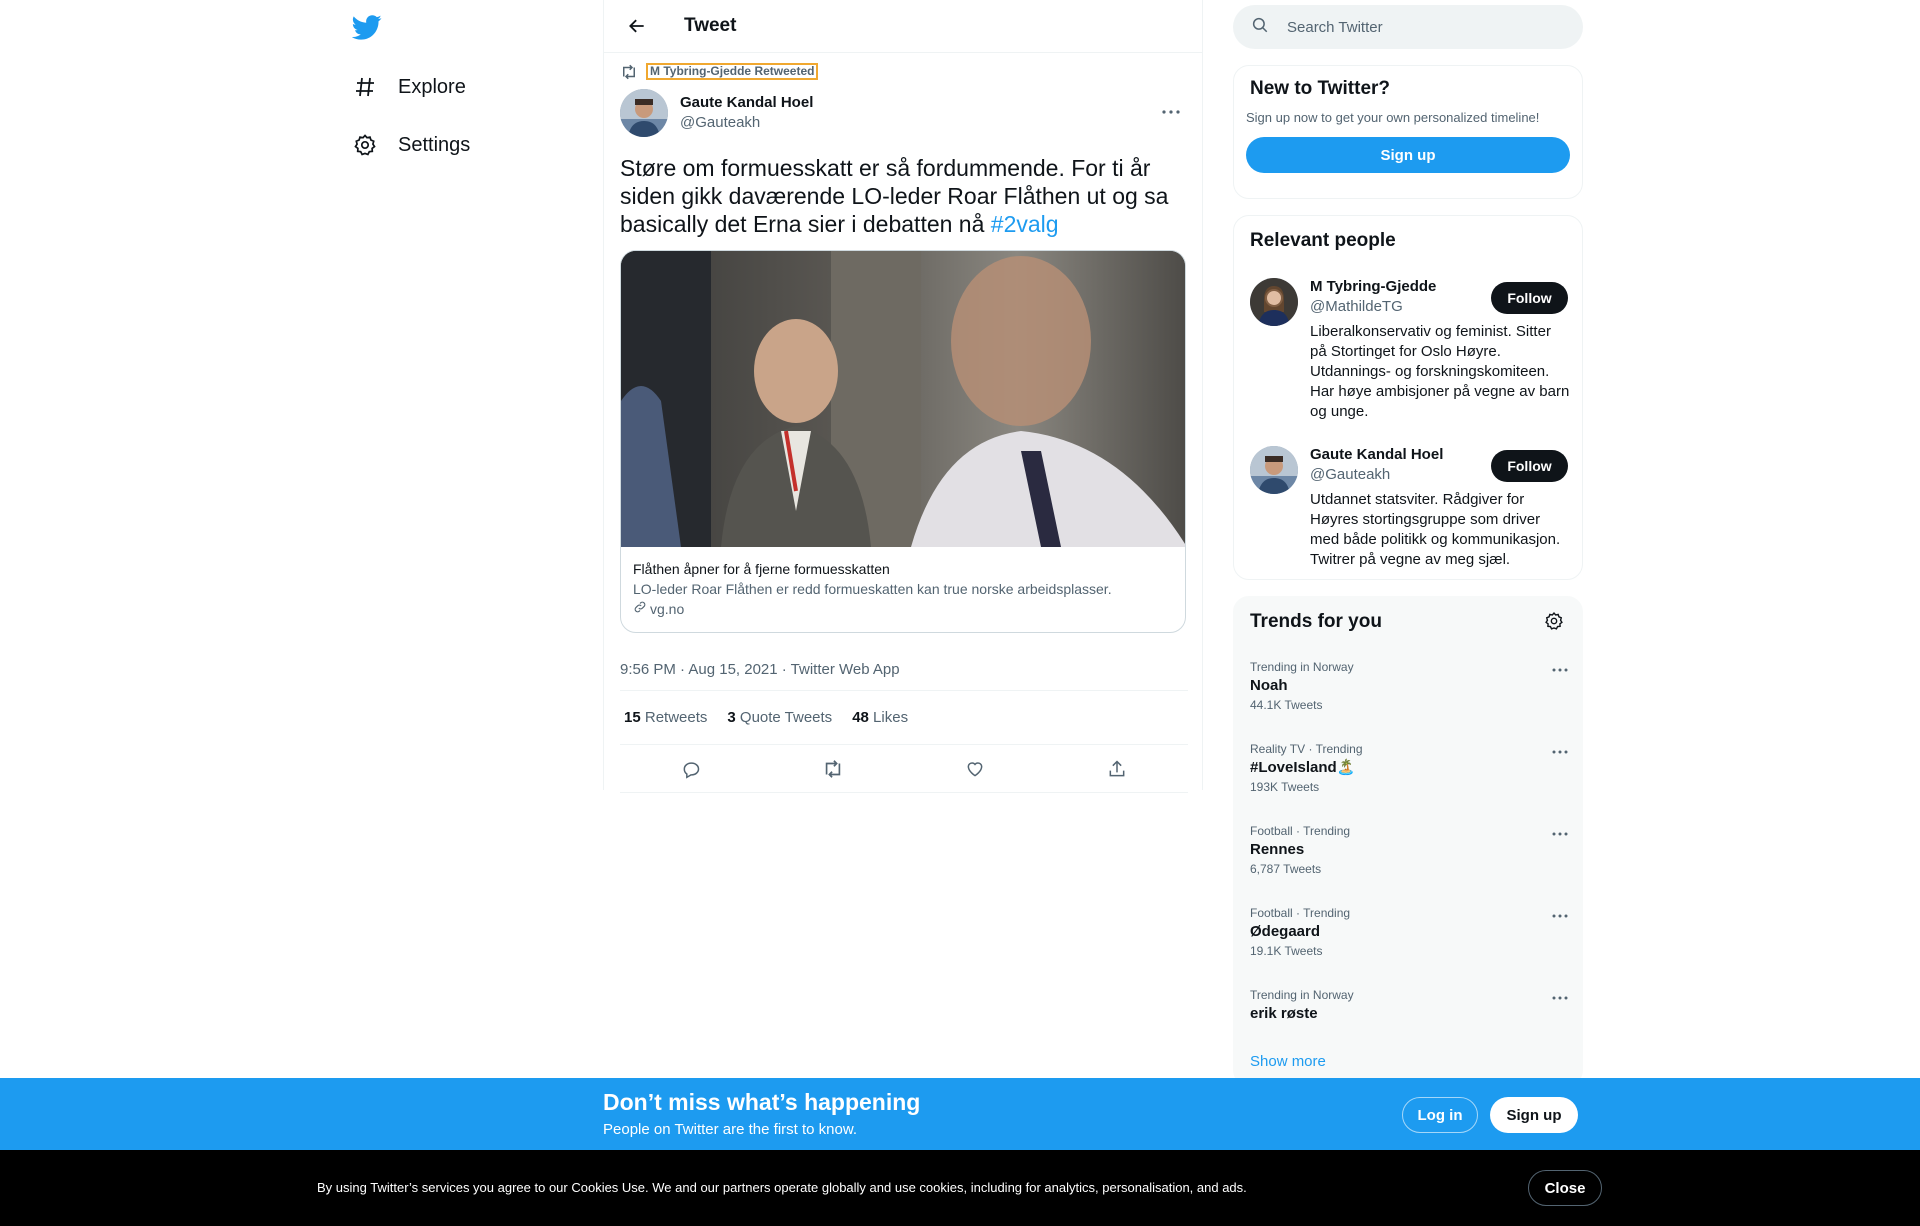  I want to click on nav-settings: Settings, so click(411, 145).